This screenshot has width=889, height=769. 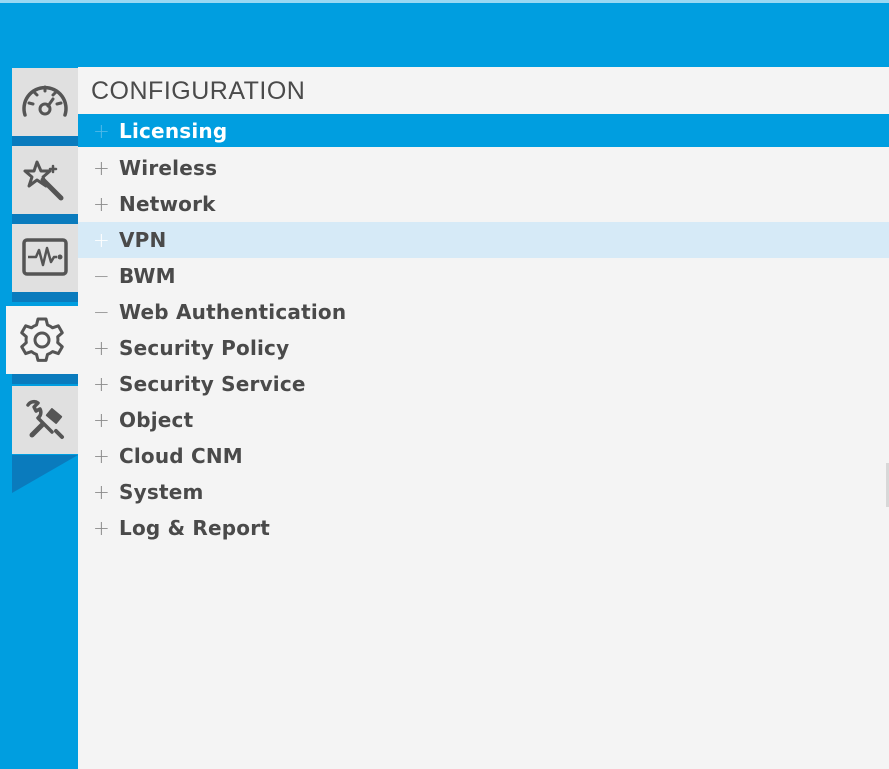 I want to click on menu-item-licensing: + Licensing, so click(x=483, y=130).